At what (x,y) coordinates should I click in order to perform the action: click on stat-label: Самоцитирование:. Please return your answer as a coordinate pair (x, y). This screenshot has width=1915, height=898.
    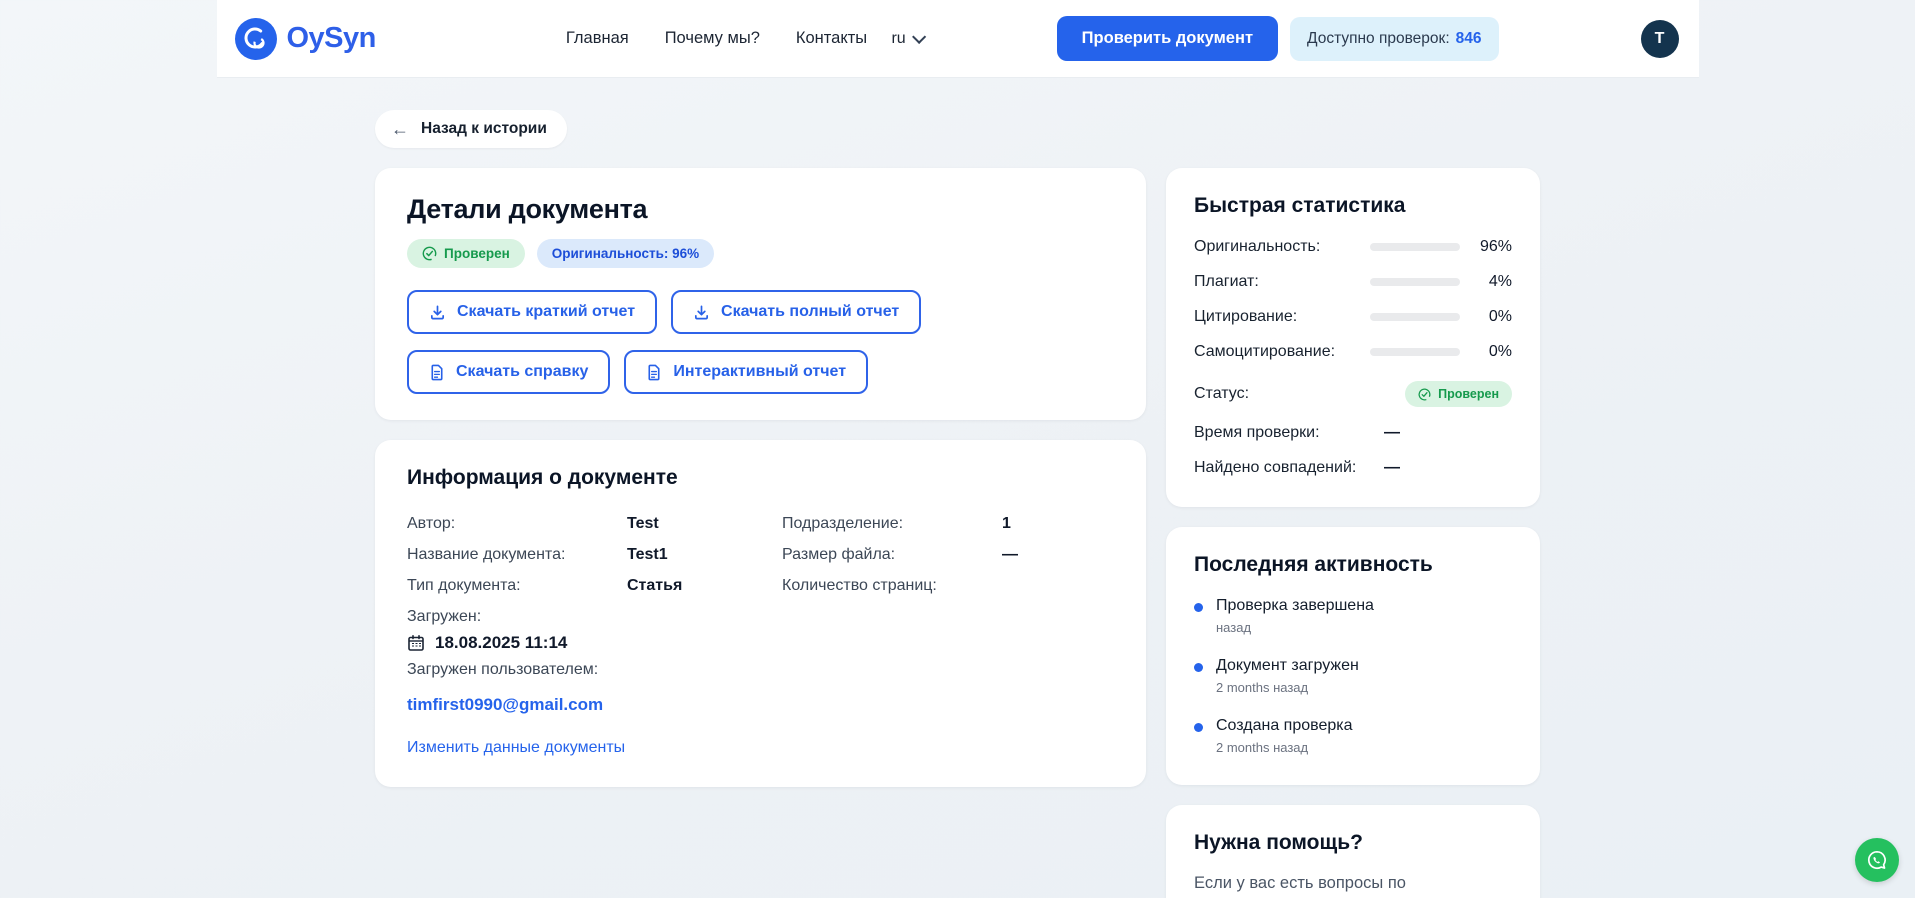
    Looking at the image, I should click on (1265, 351).